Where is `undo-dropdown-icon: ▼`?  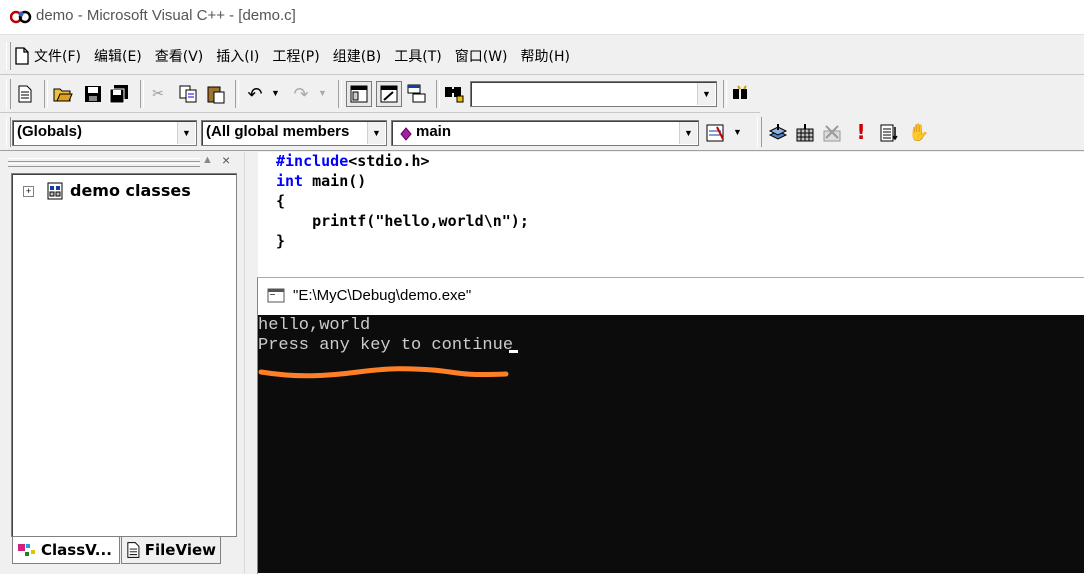
undo-dropdown-icon: ▼ is located at coordinates (275, 93).